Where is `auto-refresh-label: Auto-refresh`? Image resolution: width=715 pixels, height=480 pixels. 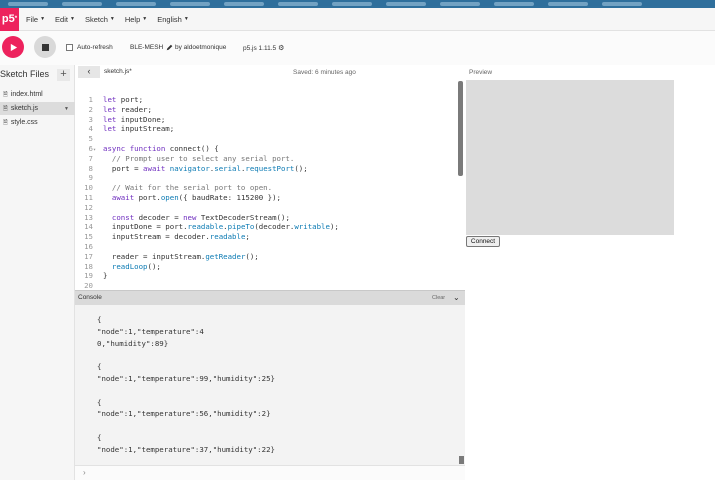 auto-refresh-label: Auto-refresh is located at coordinates (95, 47).